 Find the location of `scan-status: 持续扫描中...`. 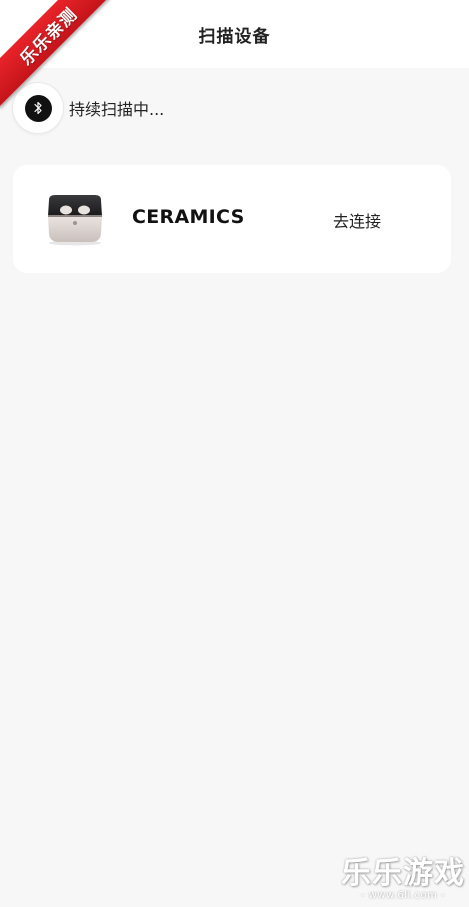

scan-status: 持续扫描中... is located at coordinates (88, 108).